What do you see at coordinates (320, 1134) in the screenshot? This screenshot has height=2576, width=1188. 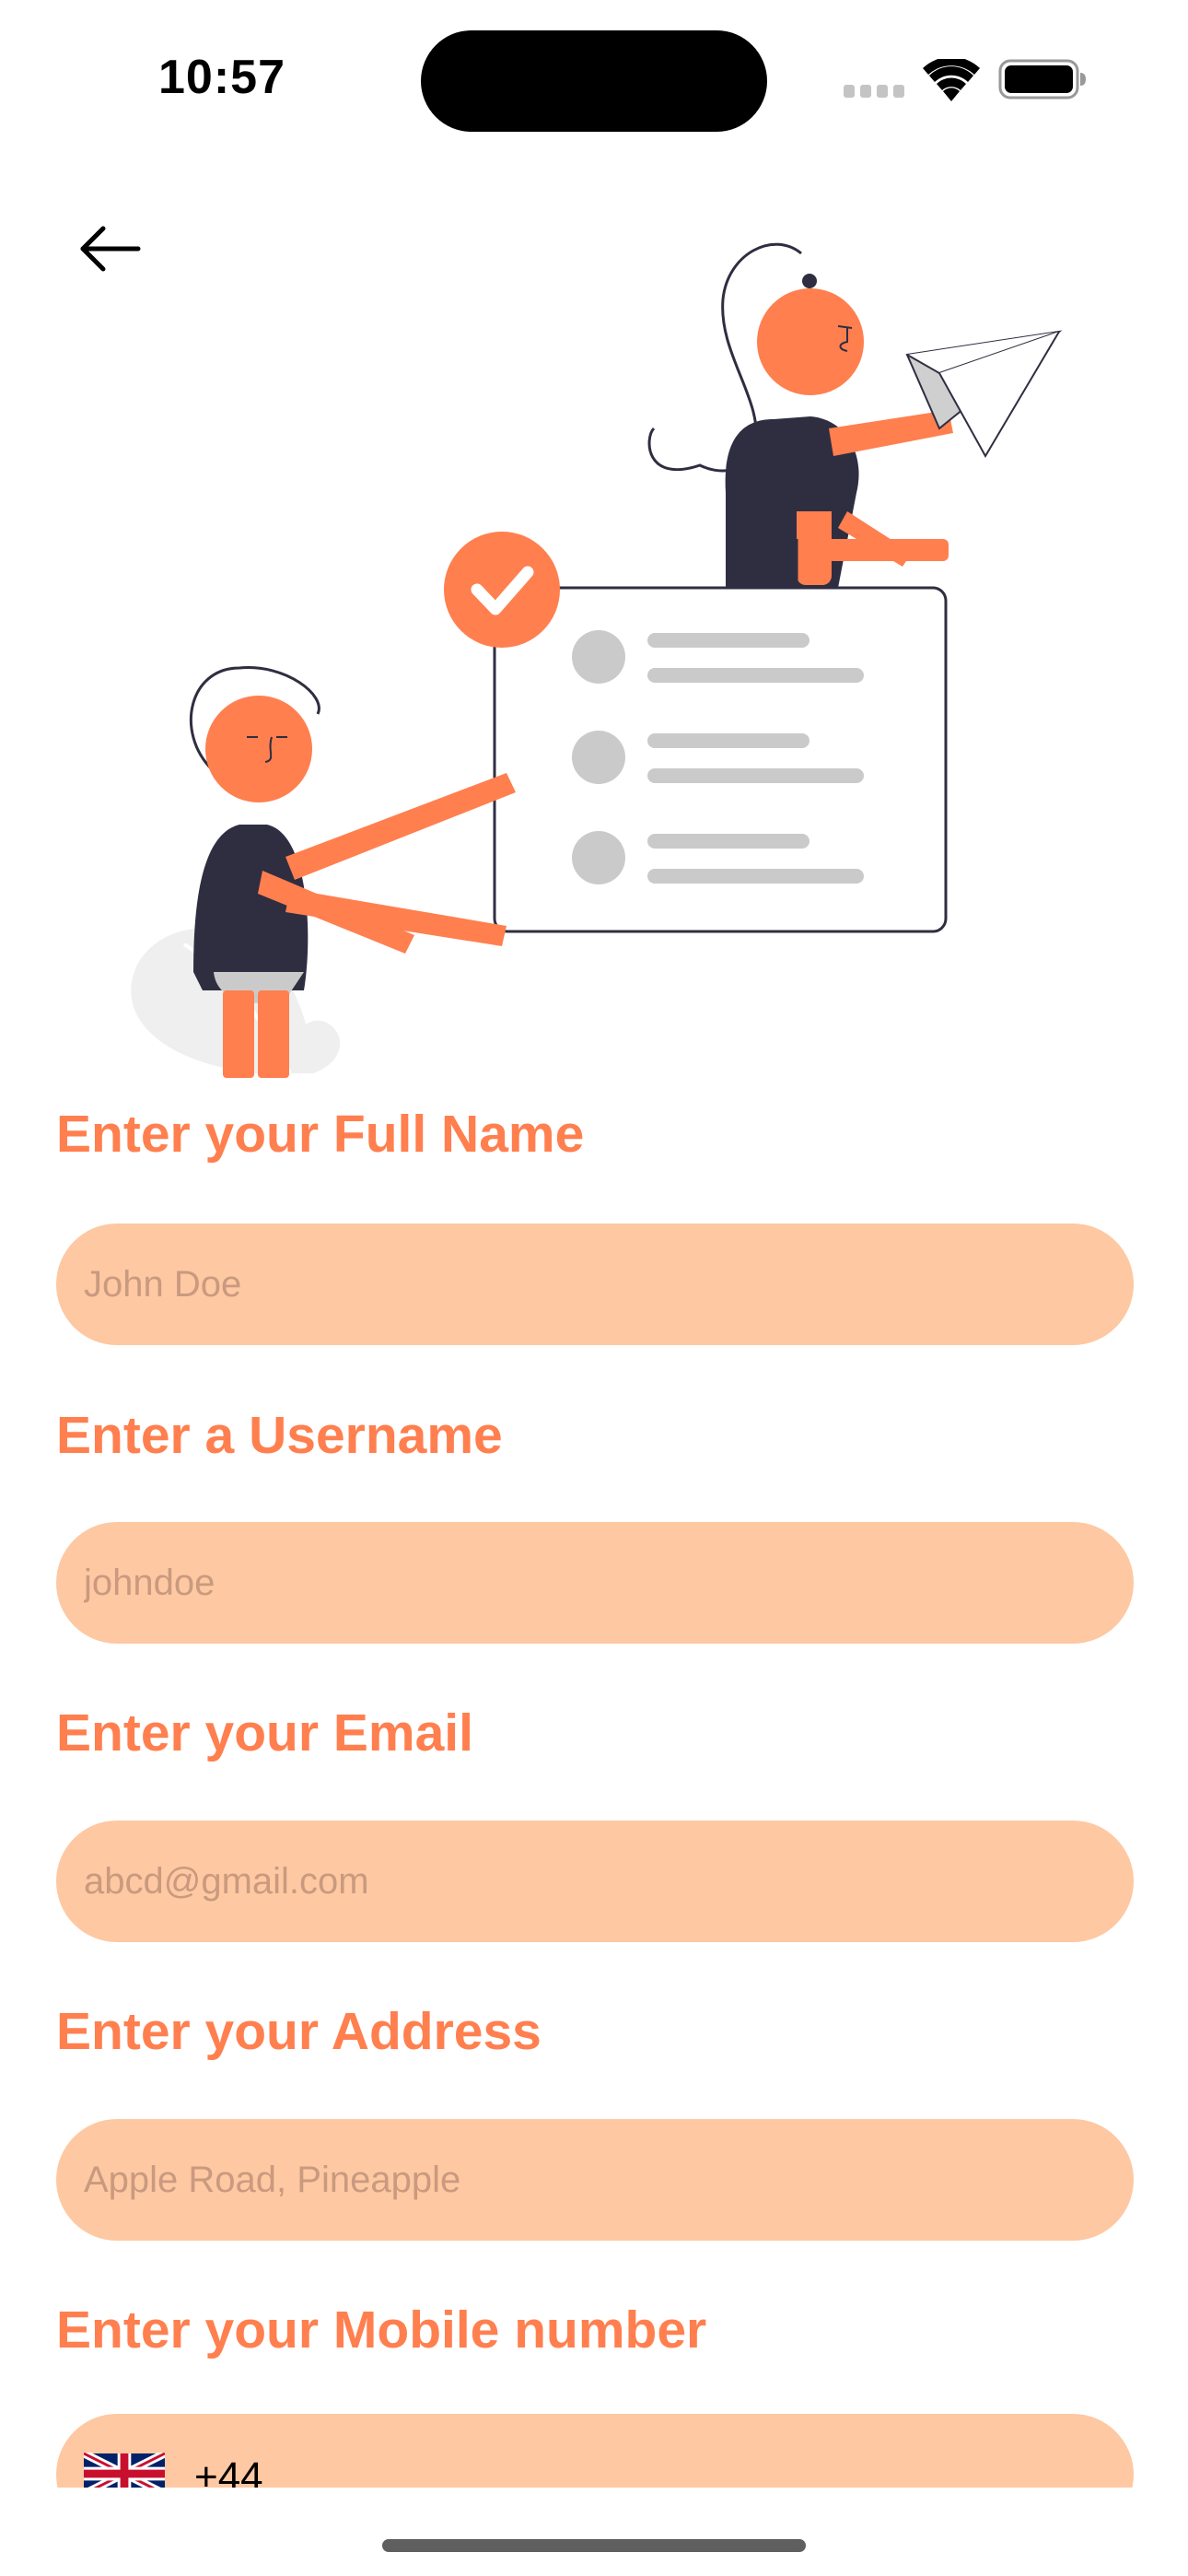 I see `full-name-label: Enter your Full Name` at bounding box center [320, 1134].